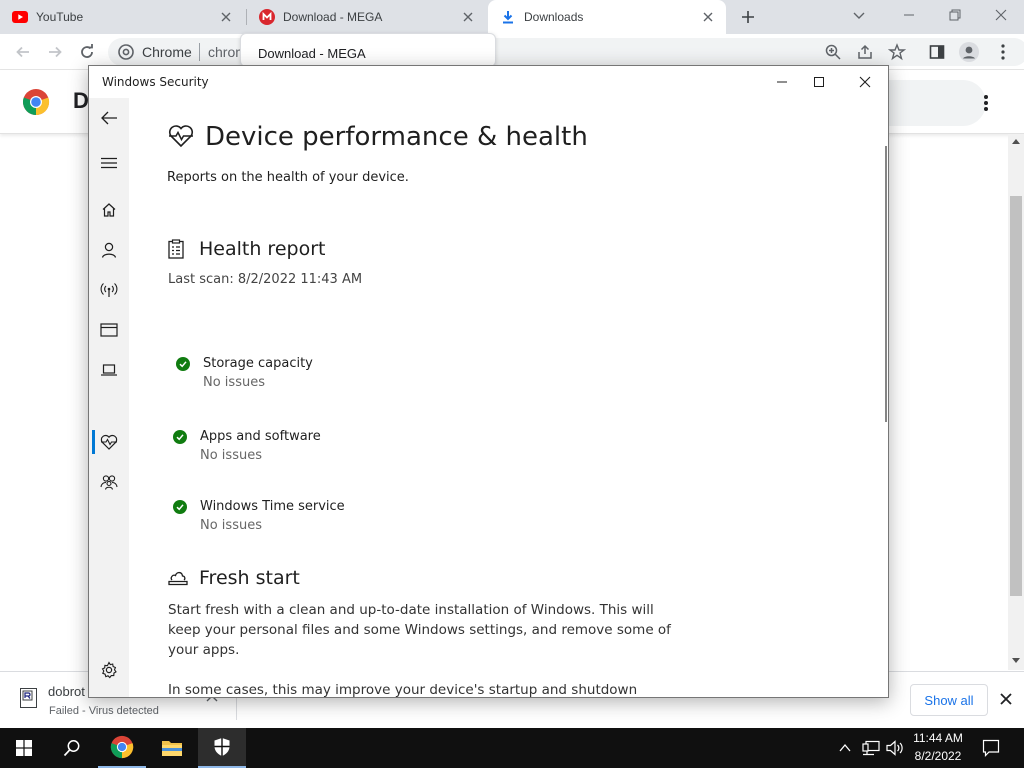 The image size is (1024, 768). I want to click on network-antenna-icon, so click(109, 290).